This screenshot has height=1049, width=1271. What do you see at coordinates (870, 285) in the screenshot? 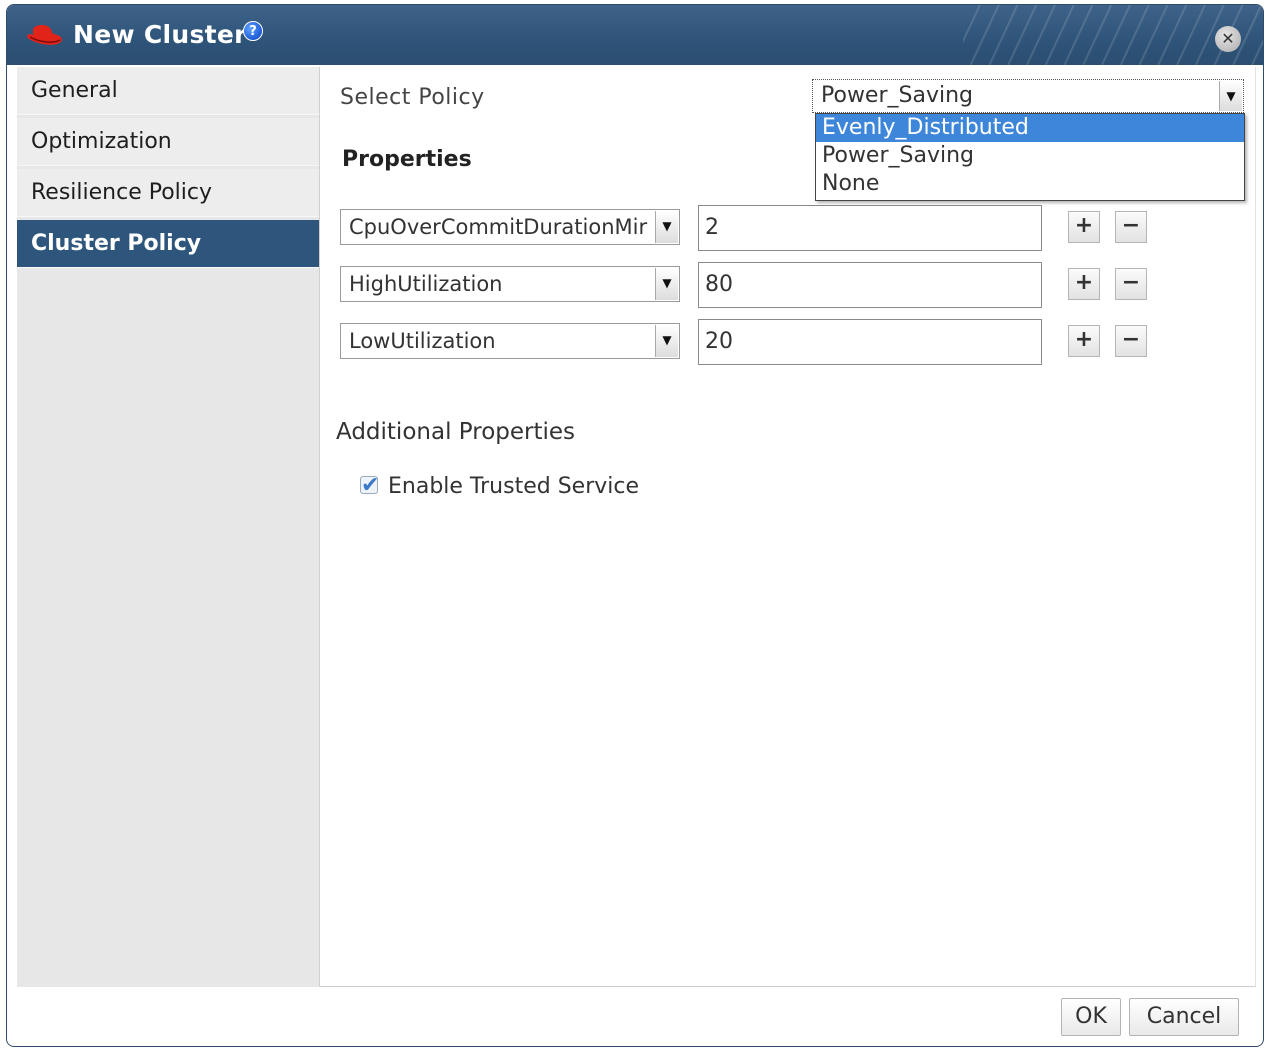
I see `property-value-input: 80` at bounding box center [870, 285].